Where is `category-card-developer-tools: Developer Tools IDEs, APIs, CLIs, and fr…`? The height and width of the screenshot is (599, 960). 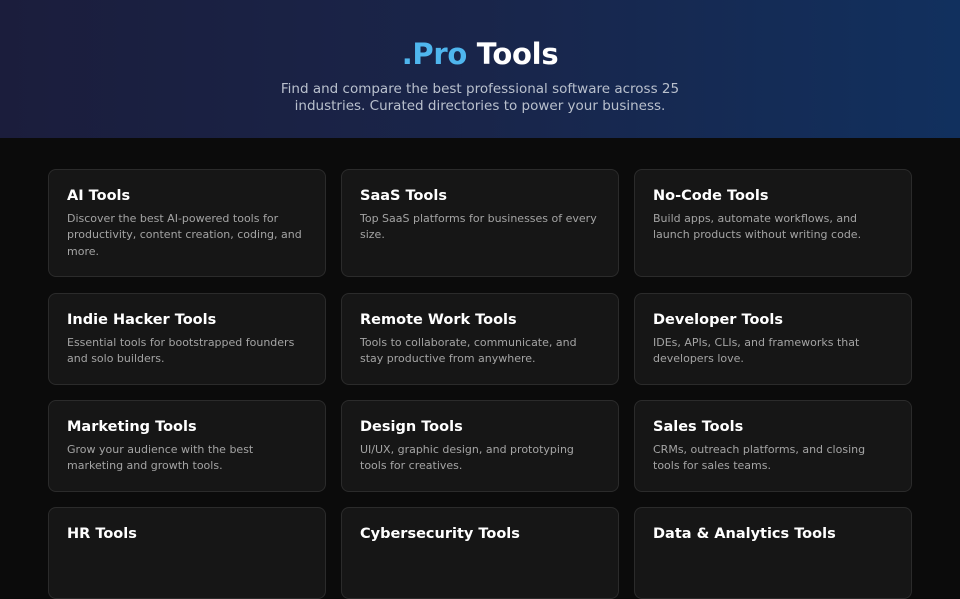
category-card-developer-tools: Developer Tools IDEs, APIs, CLIs, and fr… is located at coordinates (773, 339).